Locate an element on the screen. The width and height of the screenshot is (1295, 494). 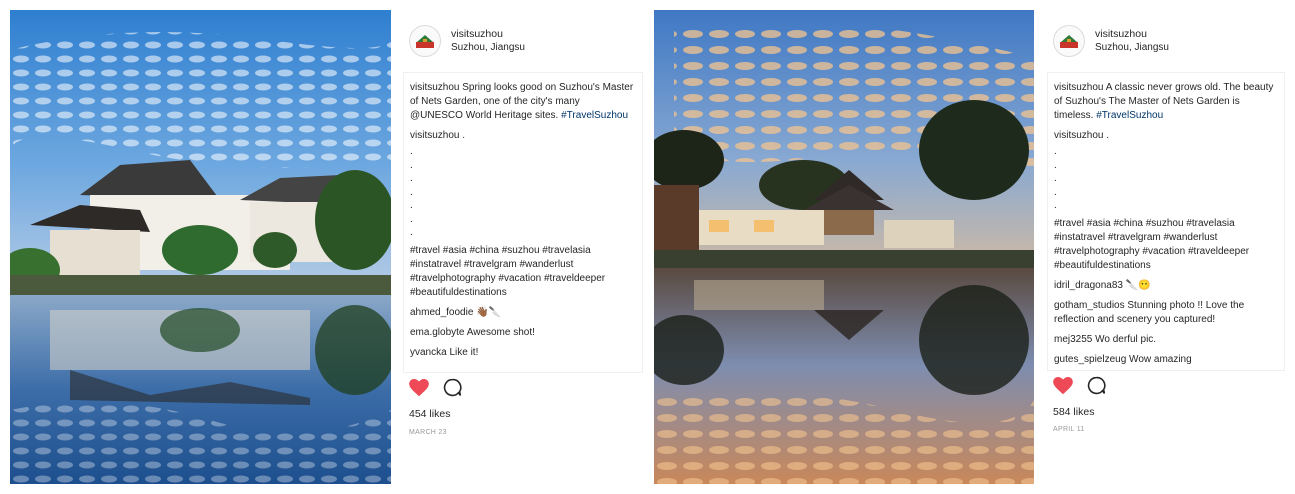
comment-text: 🔪😶 is located at coordinates (1136, 285).